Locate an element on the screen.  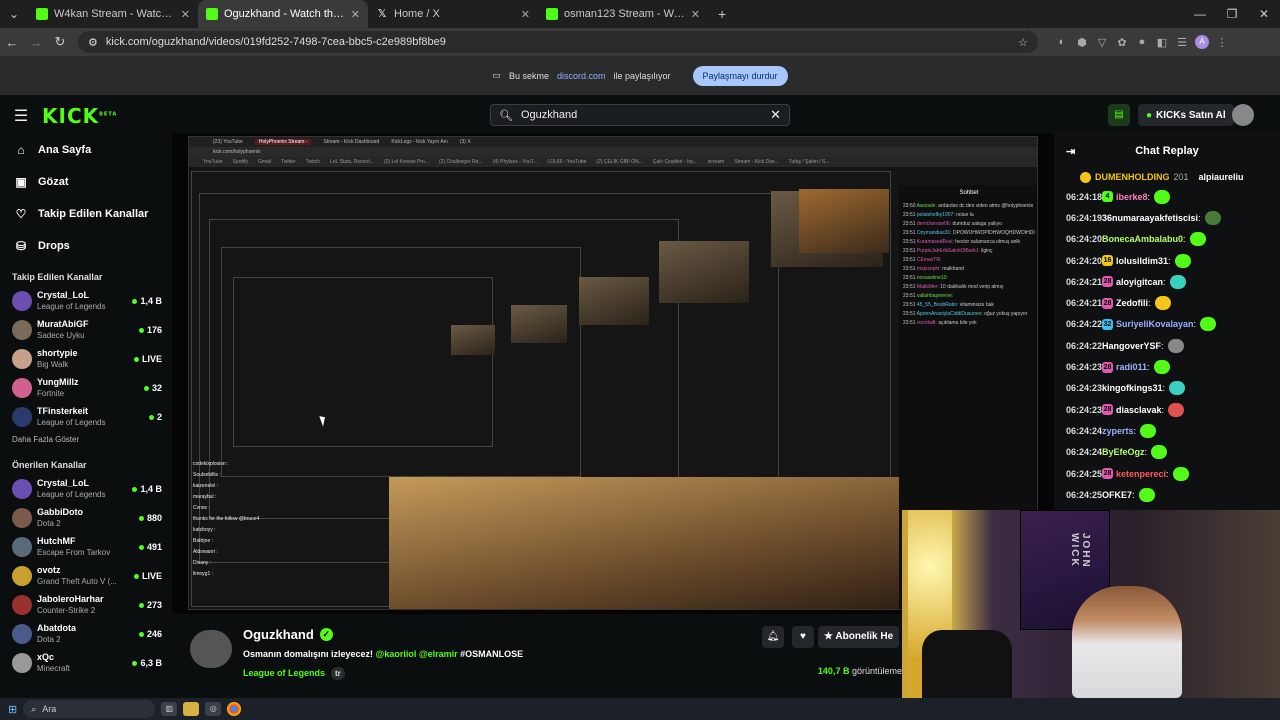
browser-tab: osman123 Stream - Watch Live ✕ is located at coordinates (623, 14).